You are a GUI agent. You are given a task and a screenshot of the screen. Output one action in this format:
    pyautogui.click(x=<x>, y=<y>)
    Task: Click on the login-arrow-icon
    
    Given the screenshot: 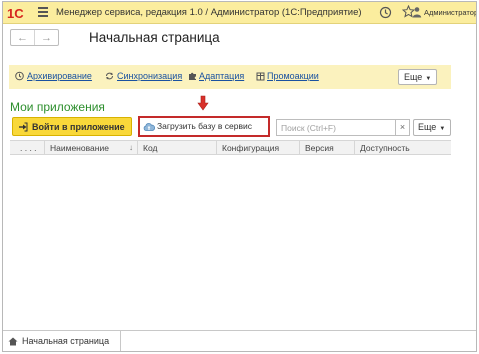 What is the action you would take?
    pyautogui.click(x=23, y=127)
    